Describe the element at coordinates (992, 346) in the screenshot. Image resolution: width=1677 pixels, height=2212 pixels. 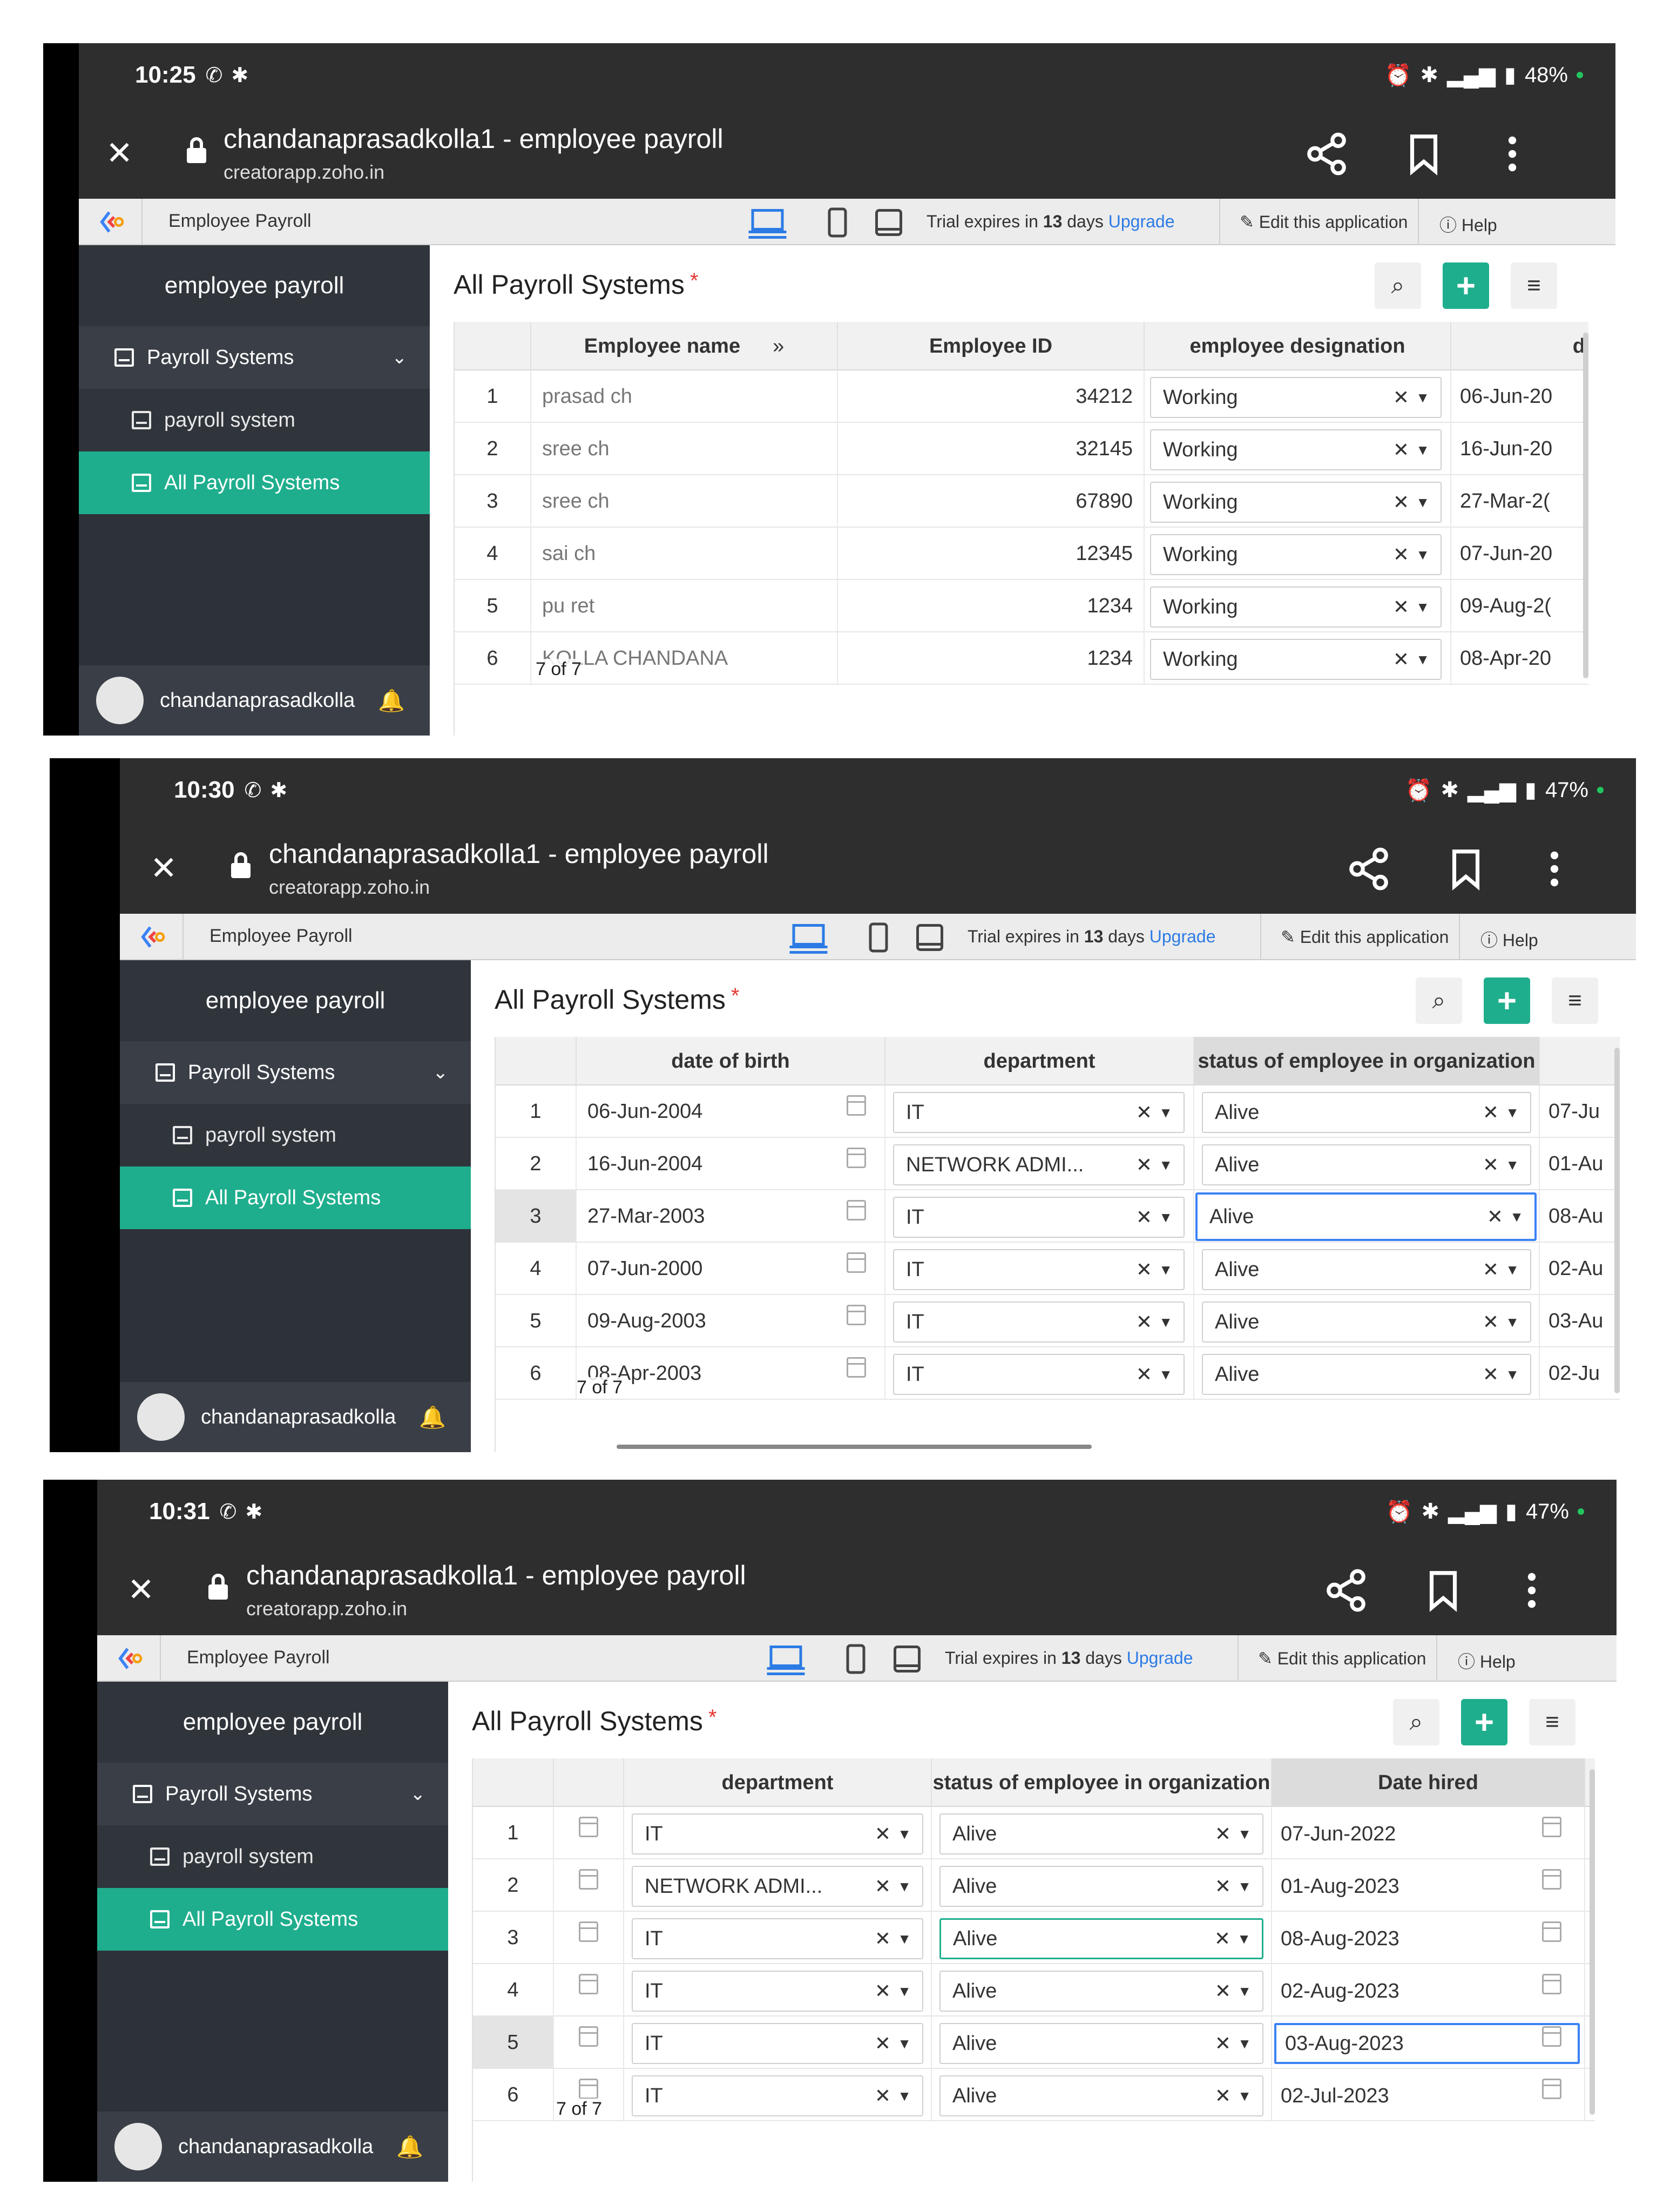
I see `column-employee-id: Employee ID` at that location.